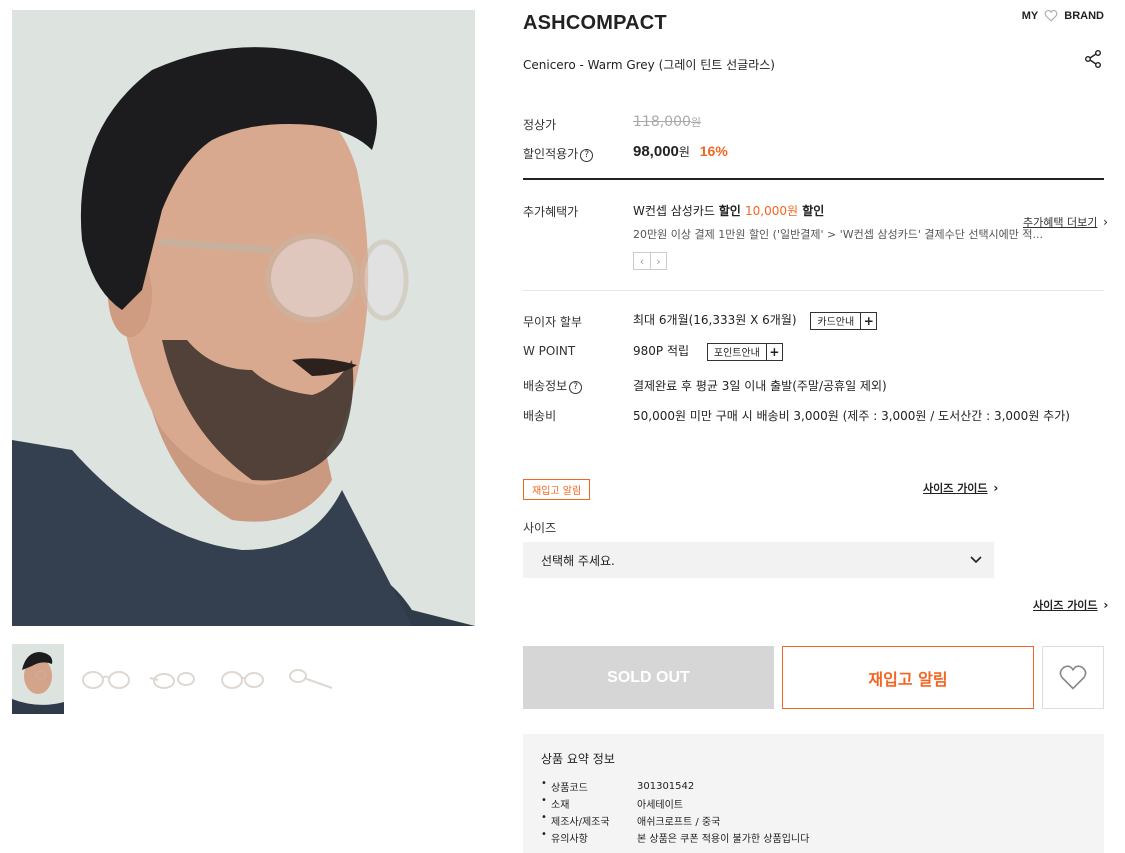 The image size is (1125, 853). I want to click on point-row: 980P 적립 포인트안내 +, so click(708, 351).